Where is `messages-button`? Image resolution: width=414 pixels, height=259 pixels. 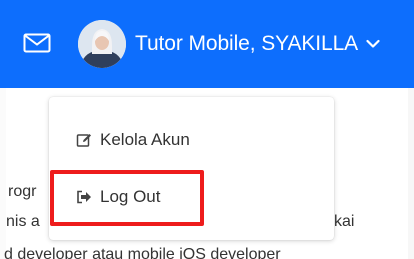 messages-button is located at coordinates (37, 43).